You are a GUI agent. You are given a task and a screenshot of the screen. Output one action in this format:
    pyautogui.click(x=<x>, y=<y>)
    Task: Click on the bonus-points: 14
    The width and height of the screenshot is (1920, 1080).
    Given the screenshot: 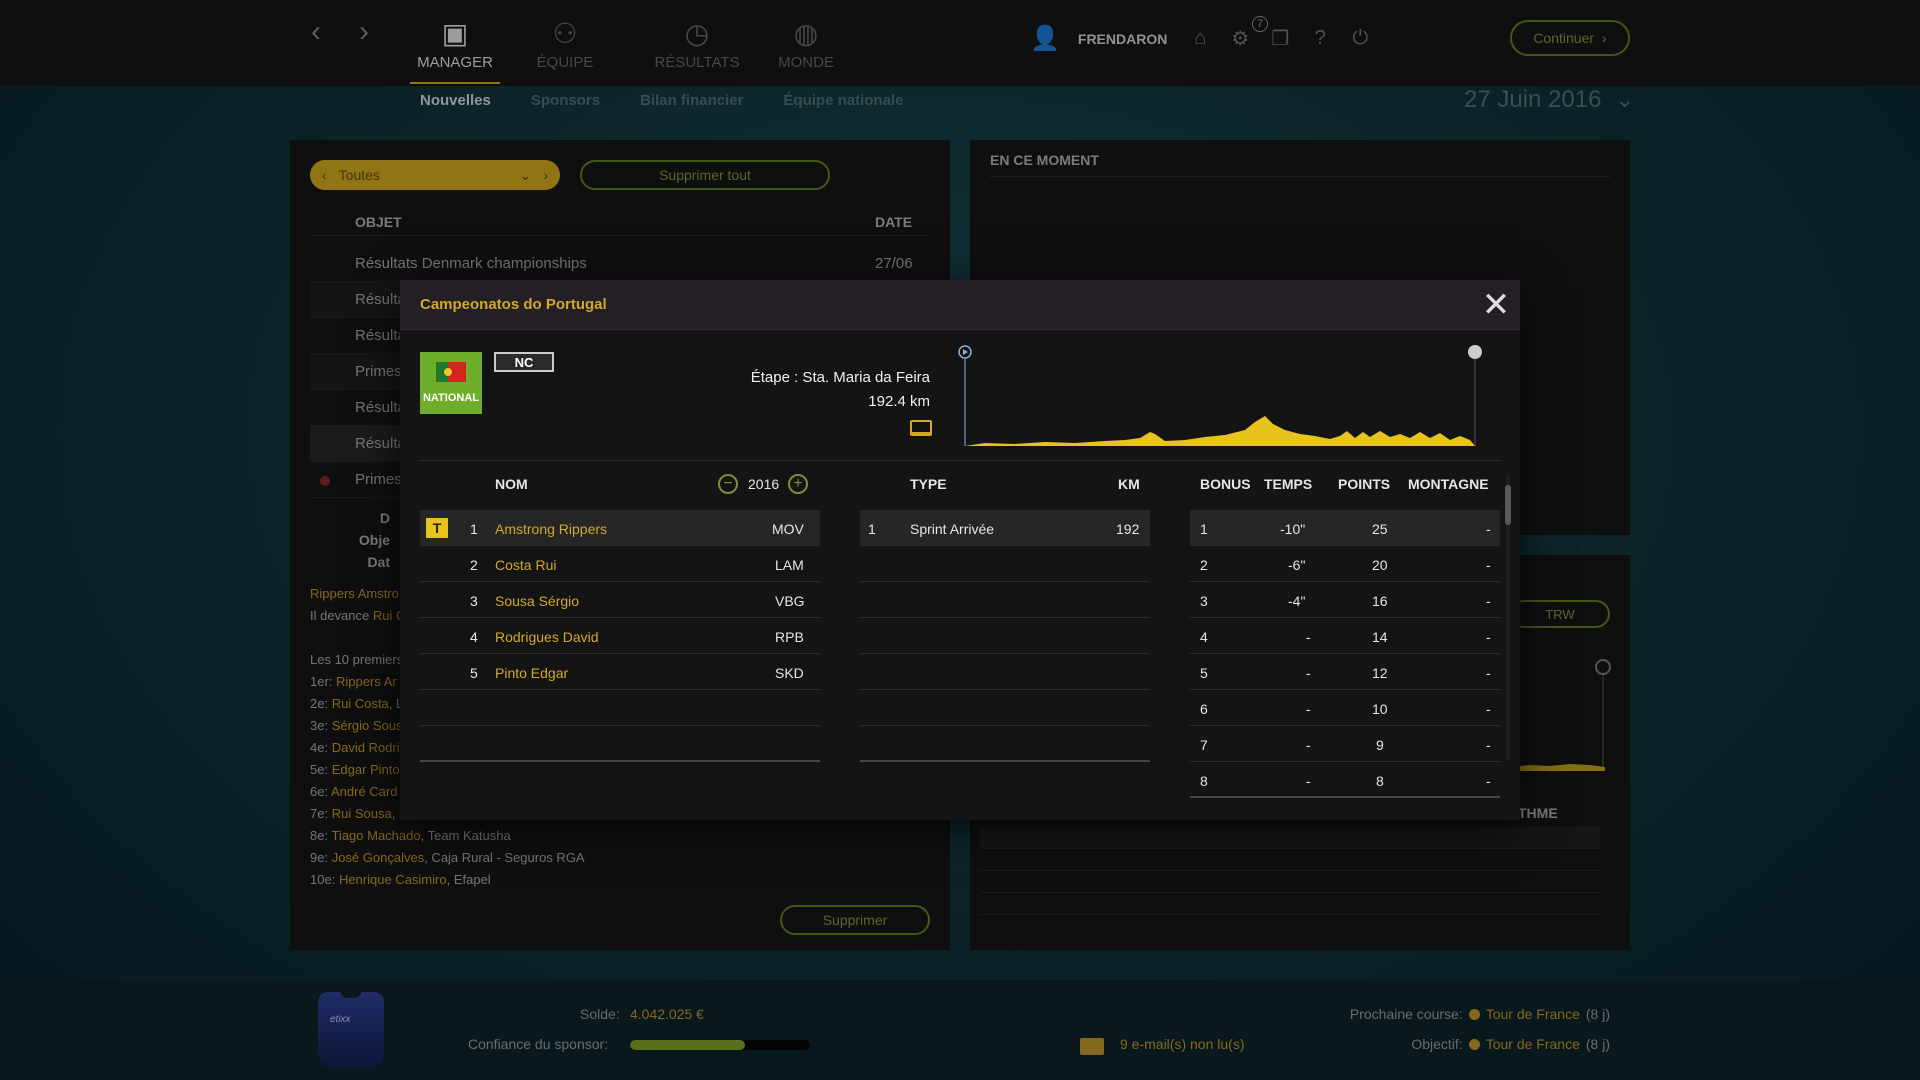 What is the action you would take?
    pyautogui.click(x=1380, y=637)
    